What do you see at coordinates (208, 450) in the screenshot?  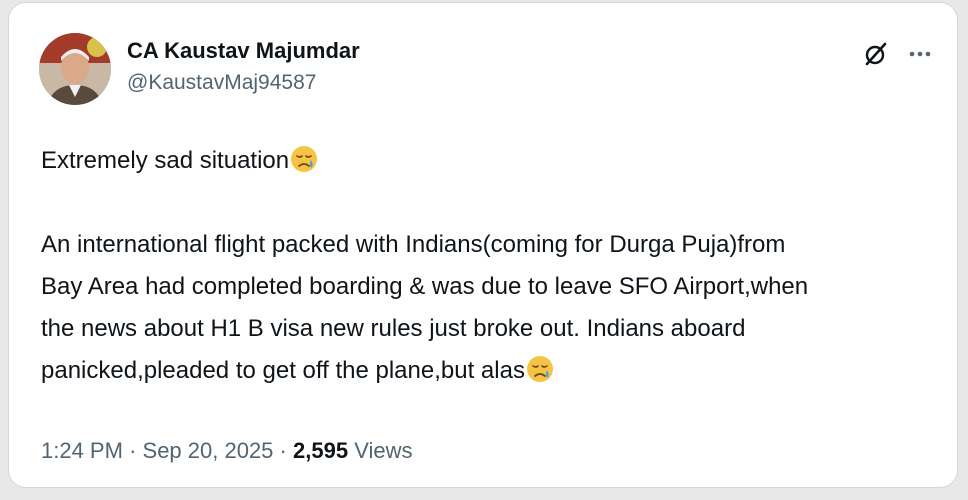 I see `tweet-date: Sep 20, 2025` at bounding box center [208, 450].